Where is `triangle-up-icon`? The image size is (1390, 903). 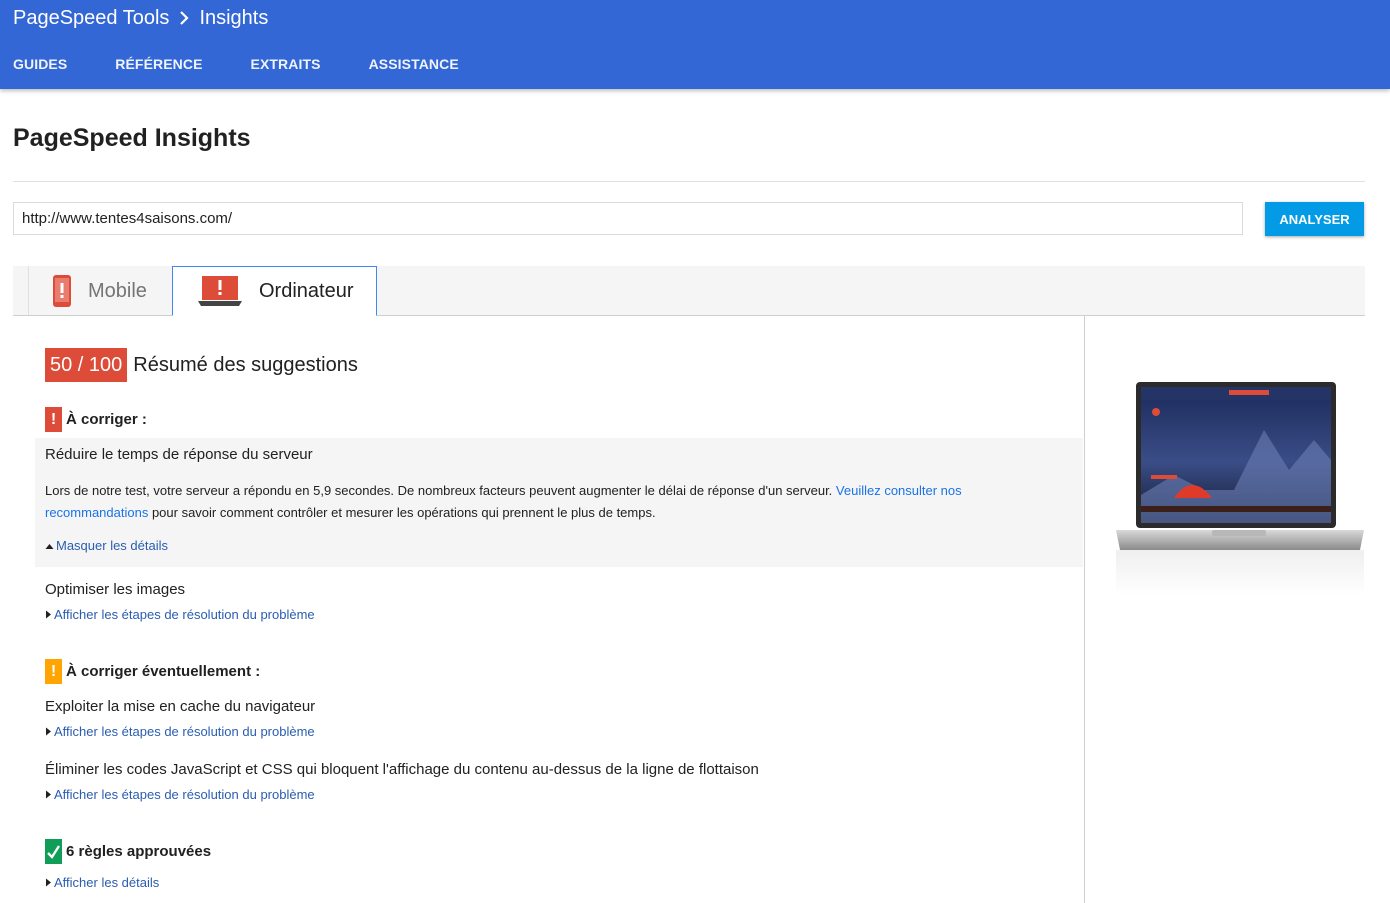 triangle-up-icon is located at coordinates (49, 546).